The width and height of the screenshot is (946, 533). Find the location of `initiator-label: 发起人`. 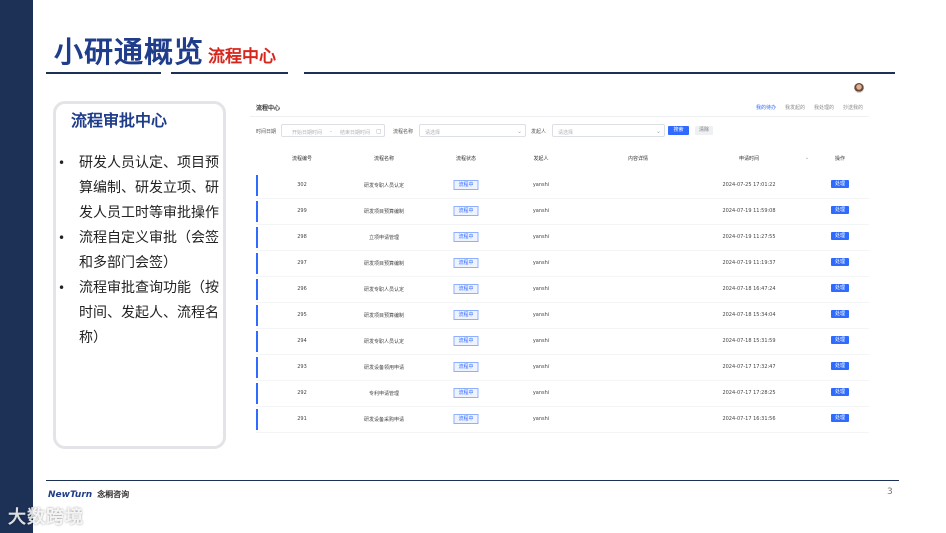

initiator-label: 发起人 is located at coordinates (539, 132).